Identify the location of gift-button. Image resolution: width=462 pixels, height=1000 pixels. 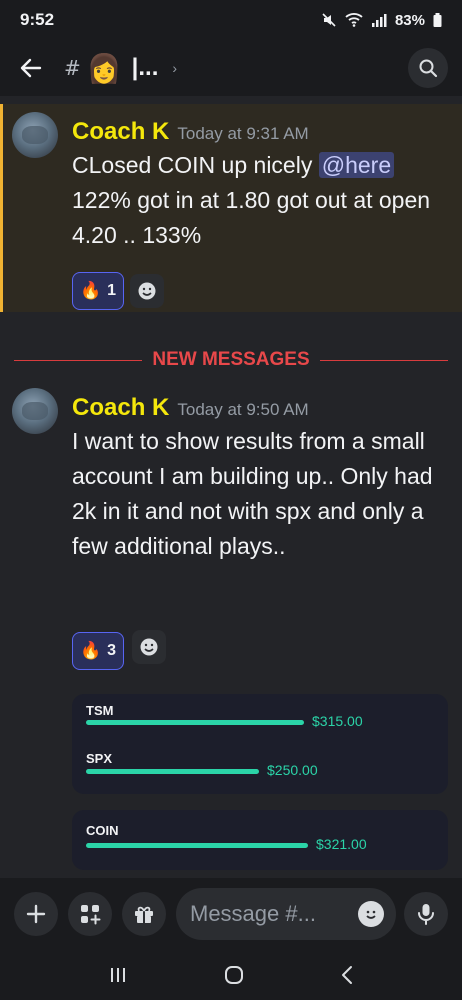
(144, 914).